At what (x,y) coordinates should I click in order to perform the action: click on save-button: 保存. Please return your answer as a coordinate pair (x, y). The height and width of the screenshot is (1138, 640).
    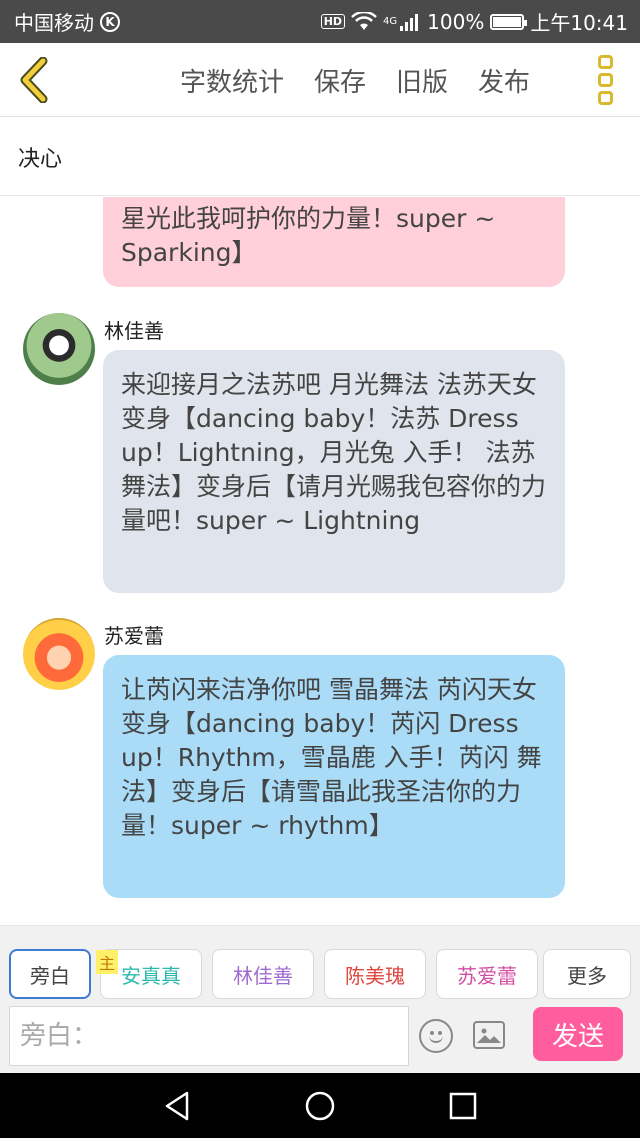
    Looking at the image, I should click on (340, 80).